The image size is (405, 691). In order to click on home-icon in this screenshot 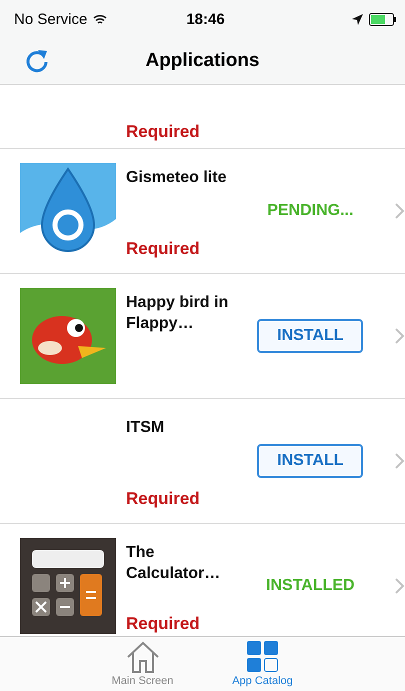, I will do `click(143, 657)`.